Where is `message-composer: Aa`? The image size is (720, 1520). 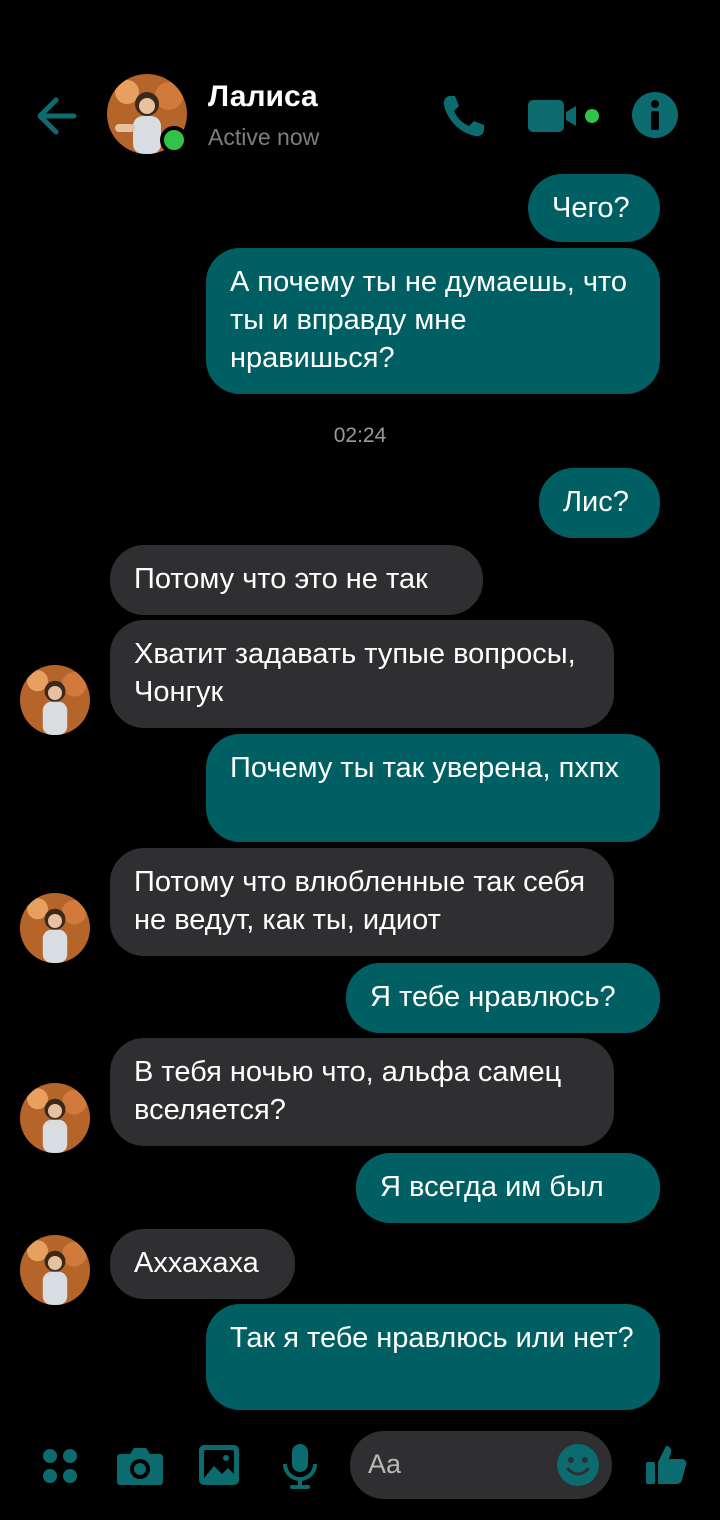 message-composer: Aa is located at coordinates (360, 1470).